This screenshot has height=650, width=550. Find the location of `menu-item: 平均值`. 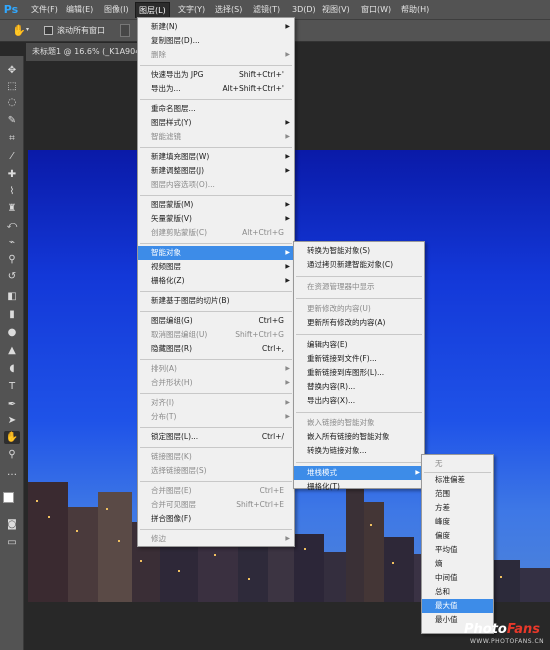

menu-item: 平均值 is located at coordinates (457, 550).